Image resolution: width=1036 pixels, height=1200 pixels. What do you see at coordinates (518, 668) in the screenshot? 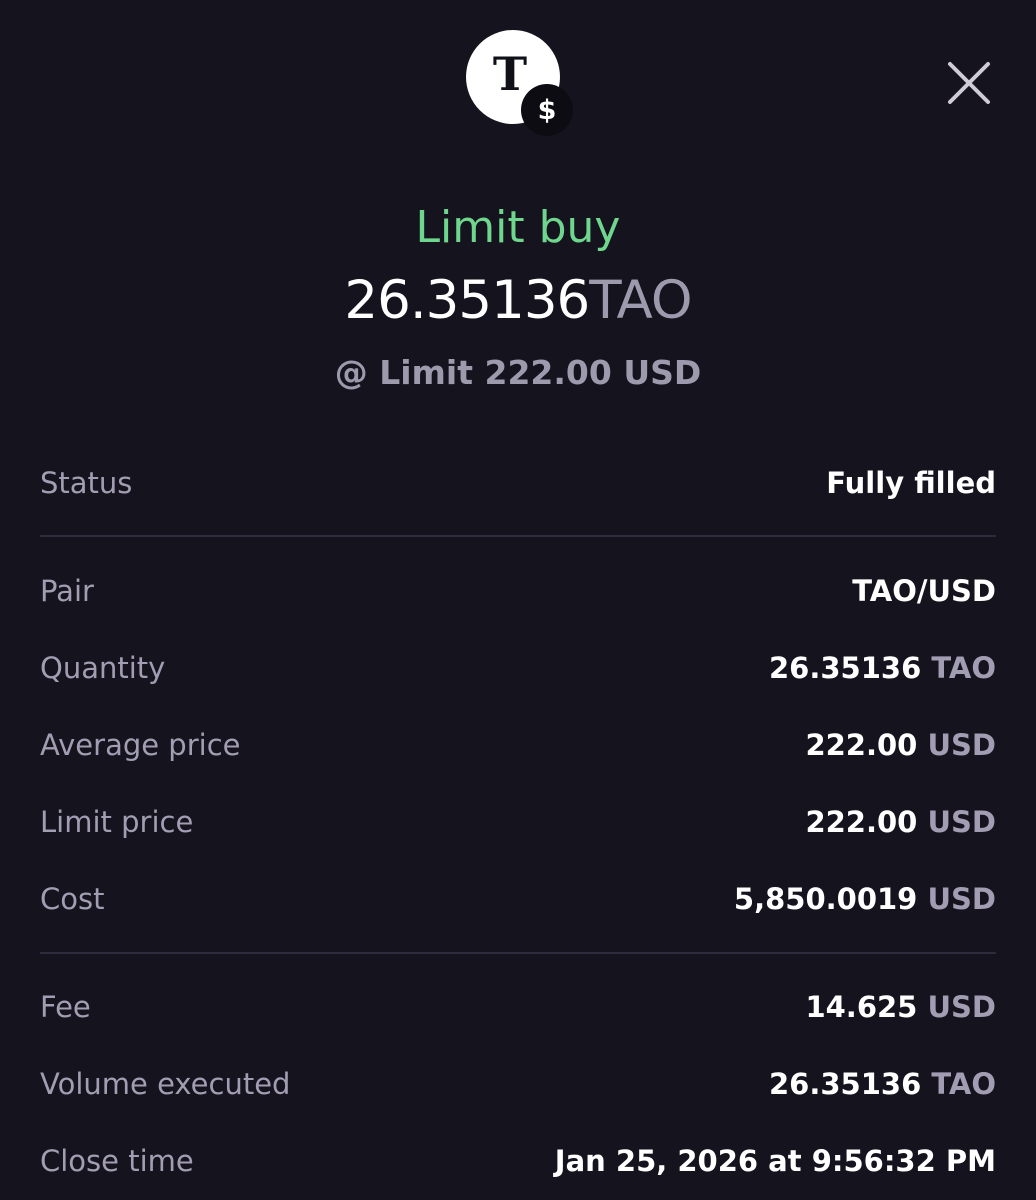
I see `quantity-row: Quantity 26.35136 TAO` at bounding box center [518, 668].